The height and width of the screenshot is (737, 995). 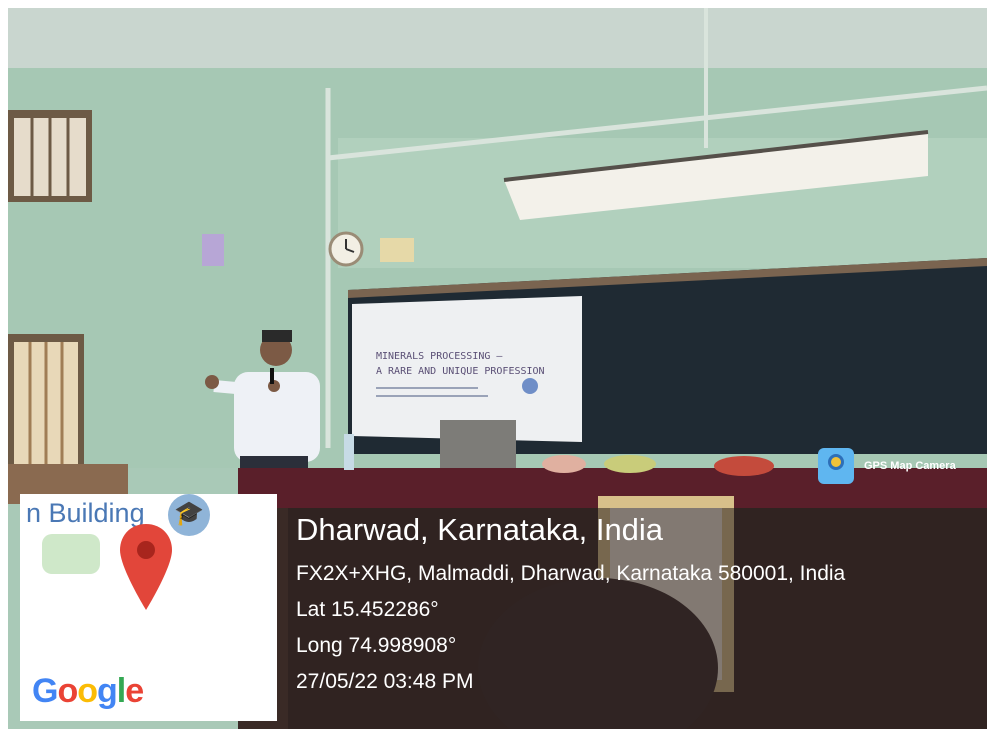 What do you see at coordinates (349, 452) in the screenshot?
I see `water-bottle` at bounding box center [349, 452].